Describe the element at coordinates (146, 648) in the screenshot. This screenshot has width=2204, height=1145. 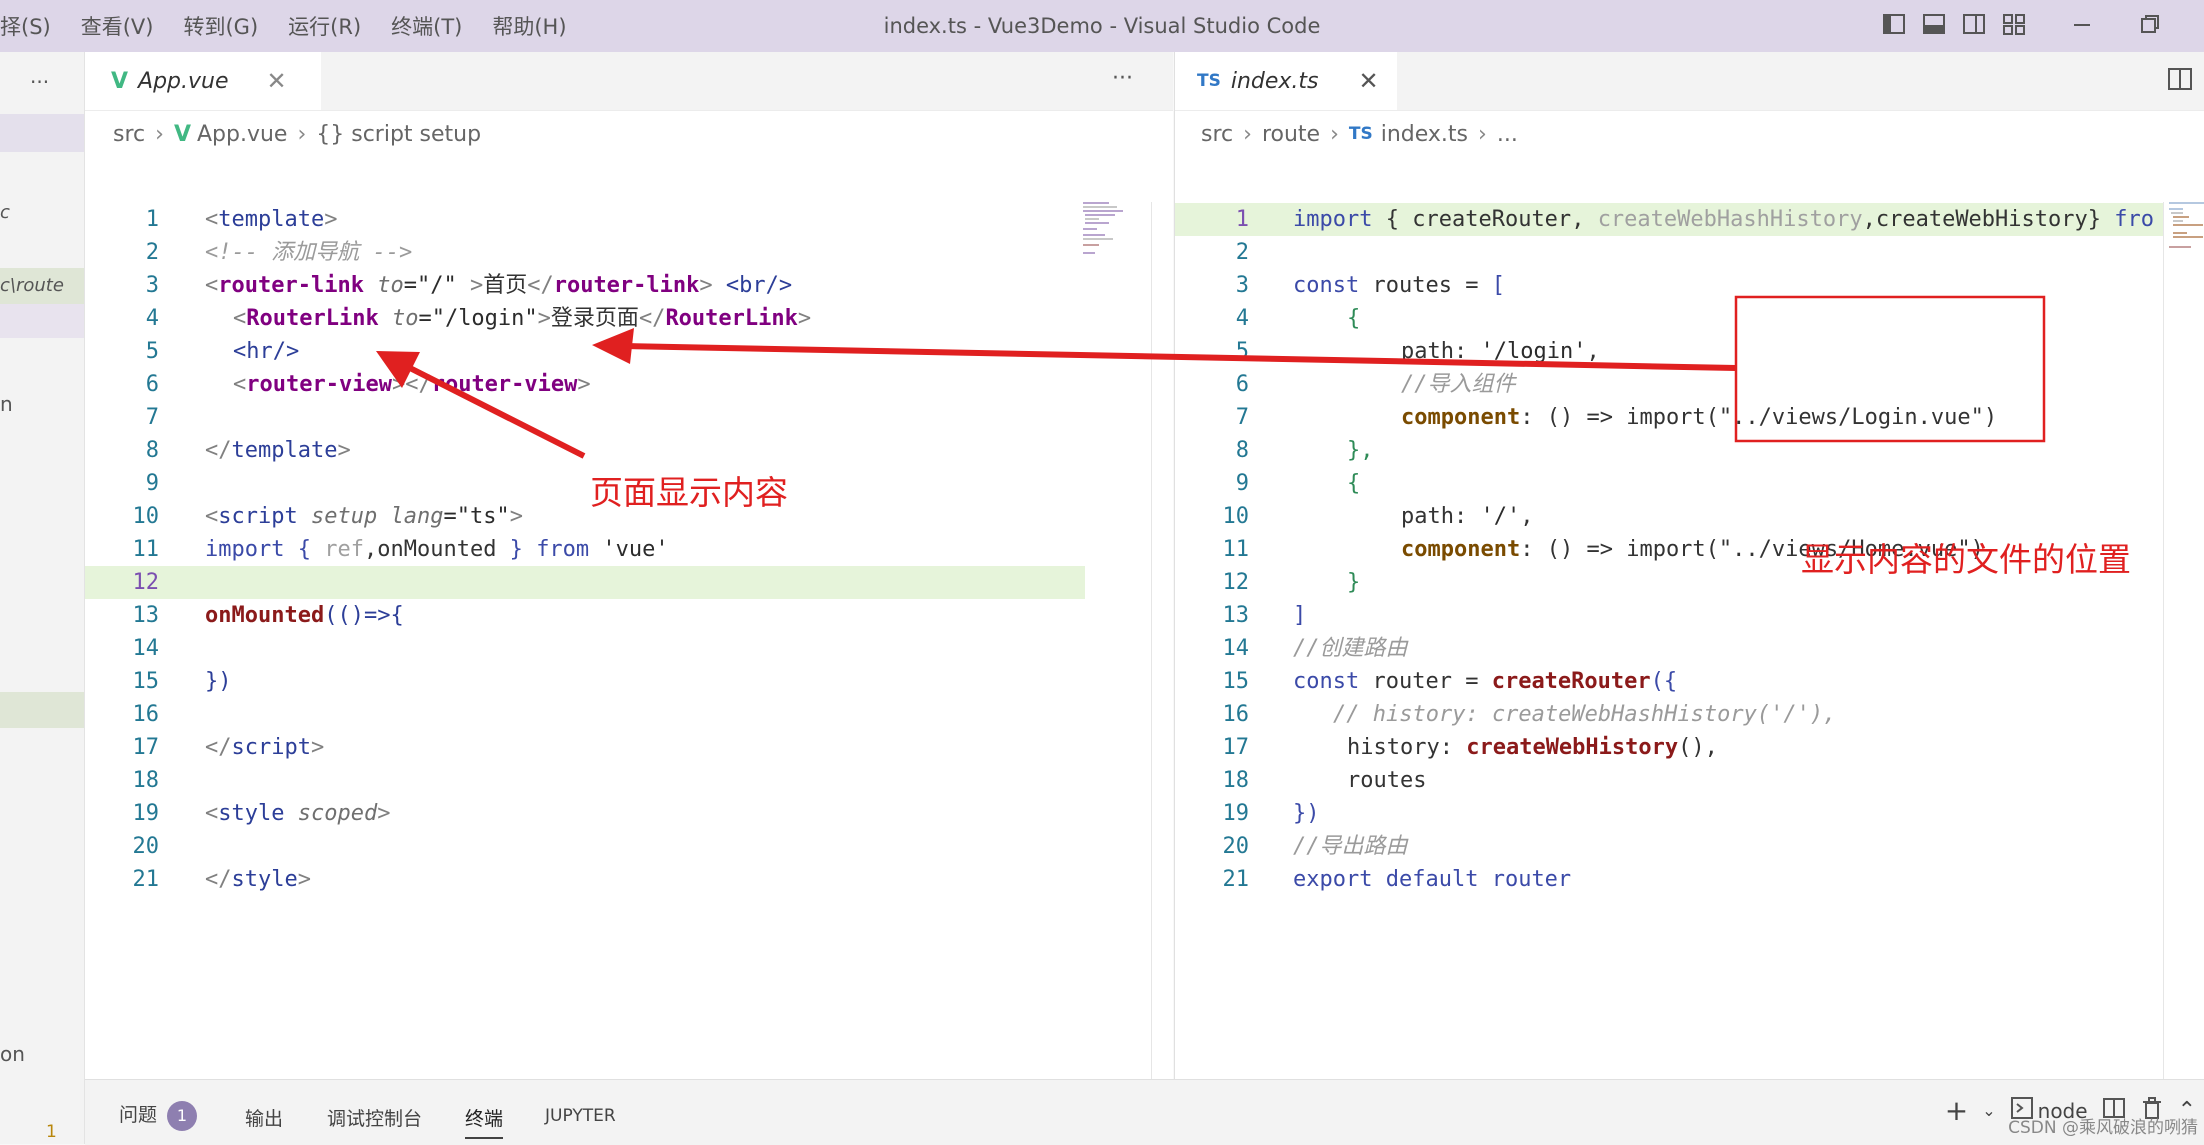
I see `code-line: 14` at that location.